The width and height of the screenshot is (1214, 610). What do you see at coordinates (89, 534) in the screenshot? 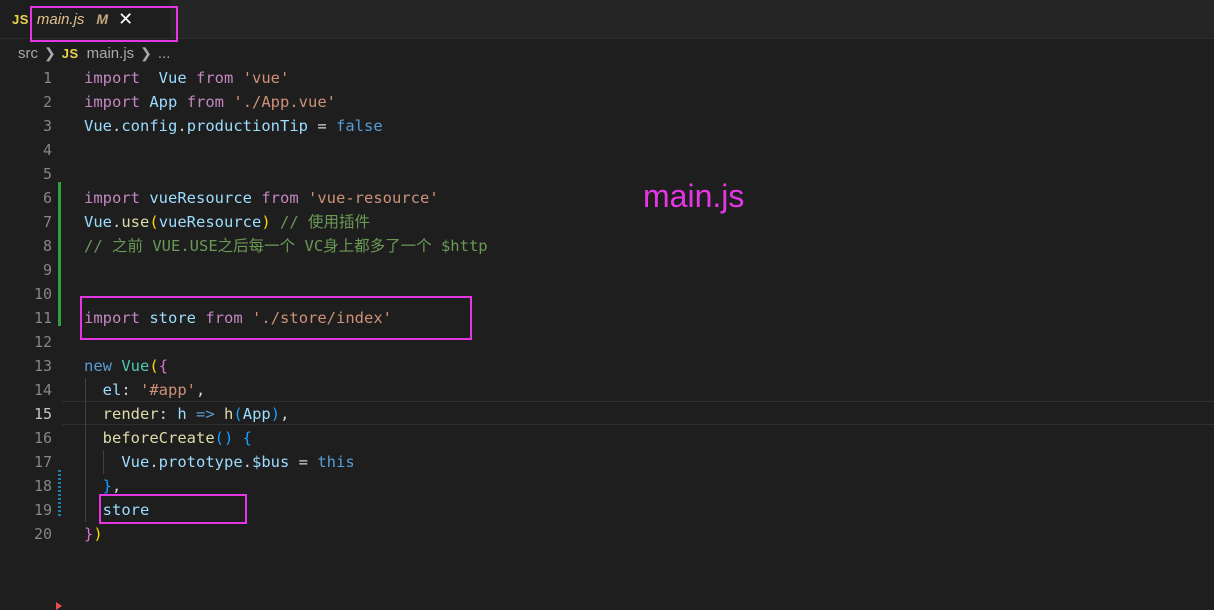
I see `code-token: }` at bounding box center [89, 534].